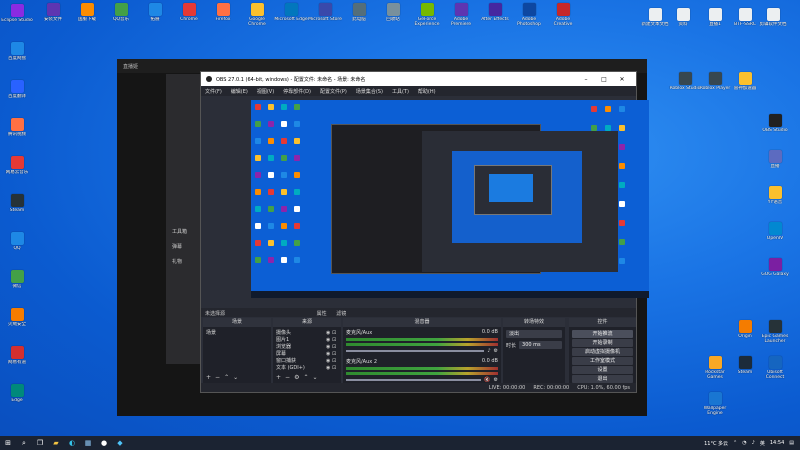 The height and width of the screenshot is (450, 800). What do you see at coordinates (775, 201) in the screenshot?
I see `desktop-icon: YY语音` at bounding box center [775, 201].